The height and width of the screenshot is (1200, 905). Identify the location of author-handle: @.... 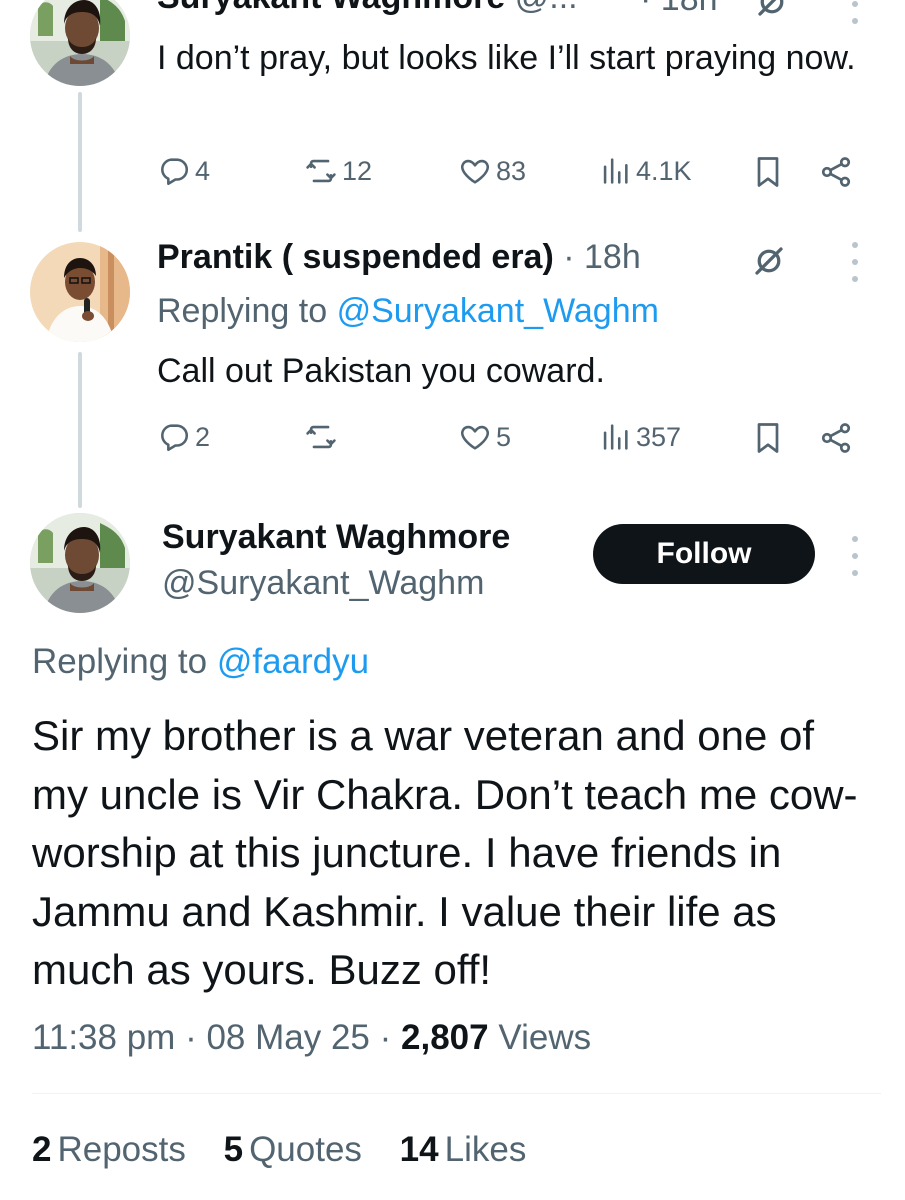
(546, 8).